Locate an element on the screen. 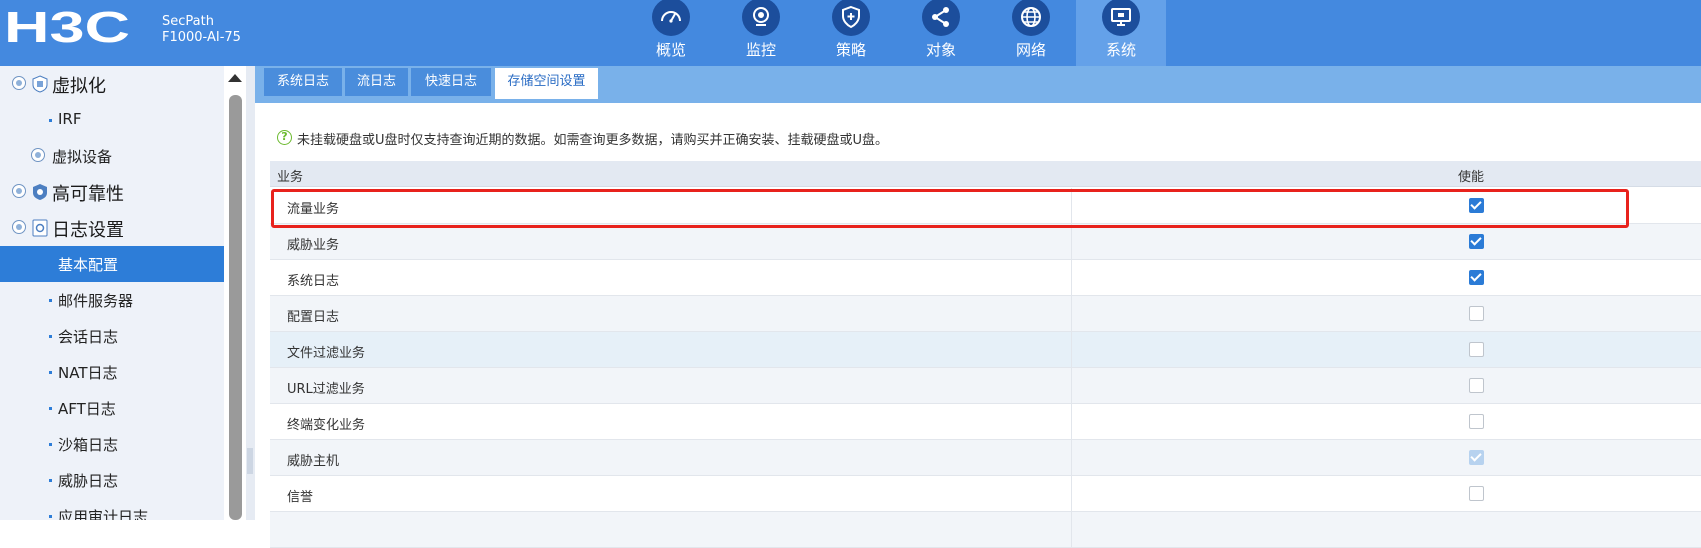  table-row: 文件过滤业务 is located at coordinates (985, 350).